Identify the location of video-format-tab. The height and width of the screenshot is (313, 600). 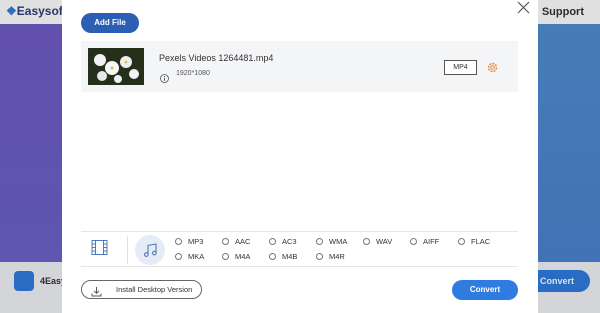
(99, 247).